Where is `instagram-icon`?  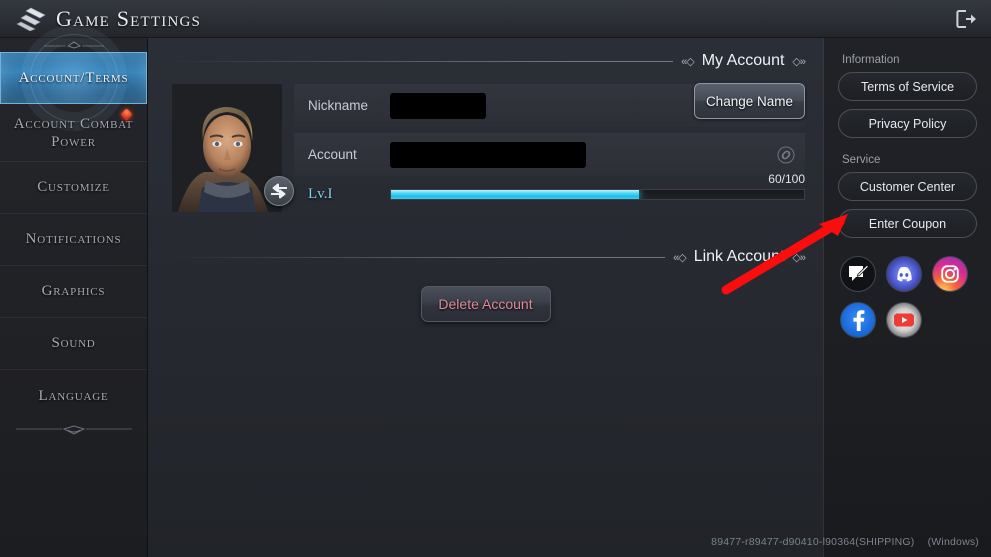 instagram-icon is located at coordinates (950, 274).